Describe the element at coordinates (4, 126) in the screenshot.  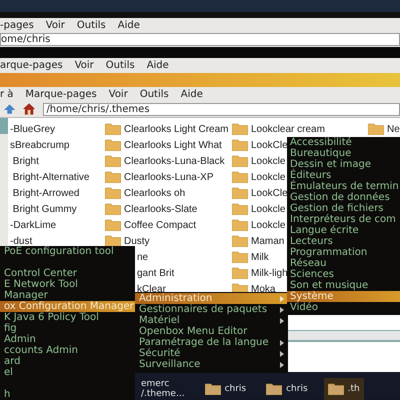
I see `sidebar-selection` at that location.